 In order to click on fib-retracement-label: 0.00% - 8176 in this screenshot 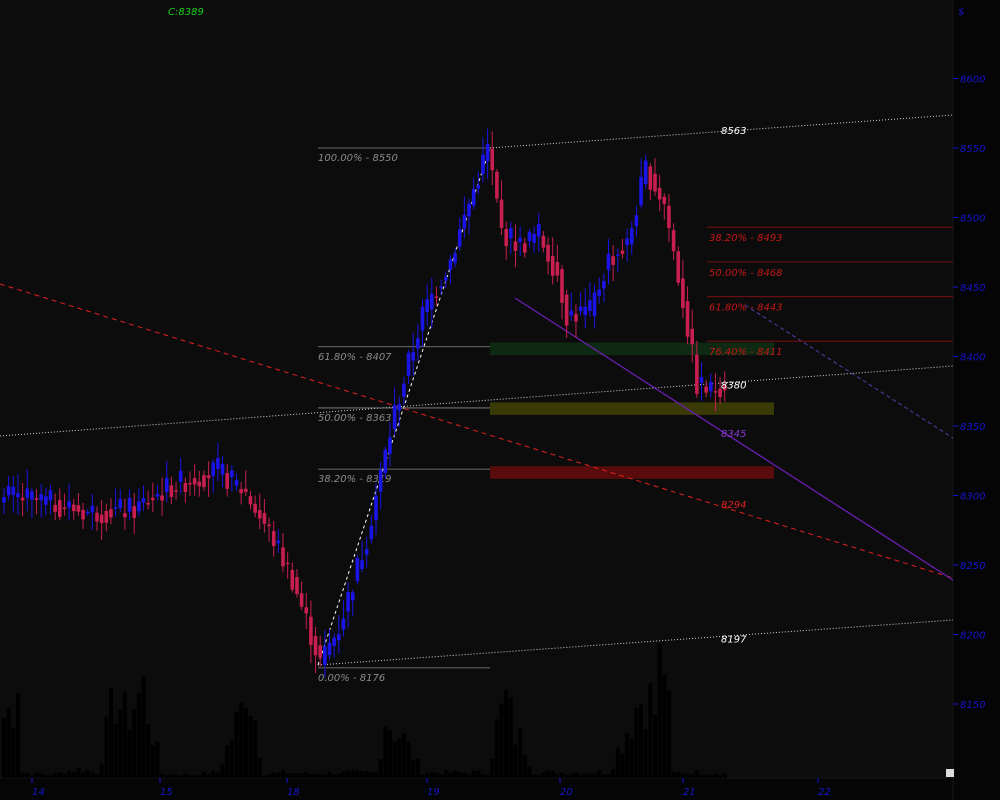, I will do `click(351, 678)`.